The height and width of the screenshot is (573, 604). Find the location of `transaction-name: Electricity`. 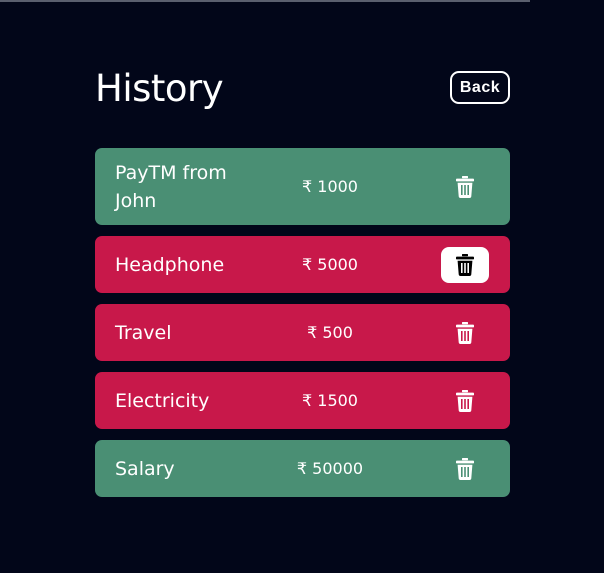

transaction-name: Electricity is located at coordinates (162, 400).